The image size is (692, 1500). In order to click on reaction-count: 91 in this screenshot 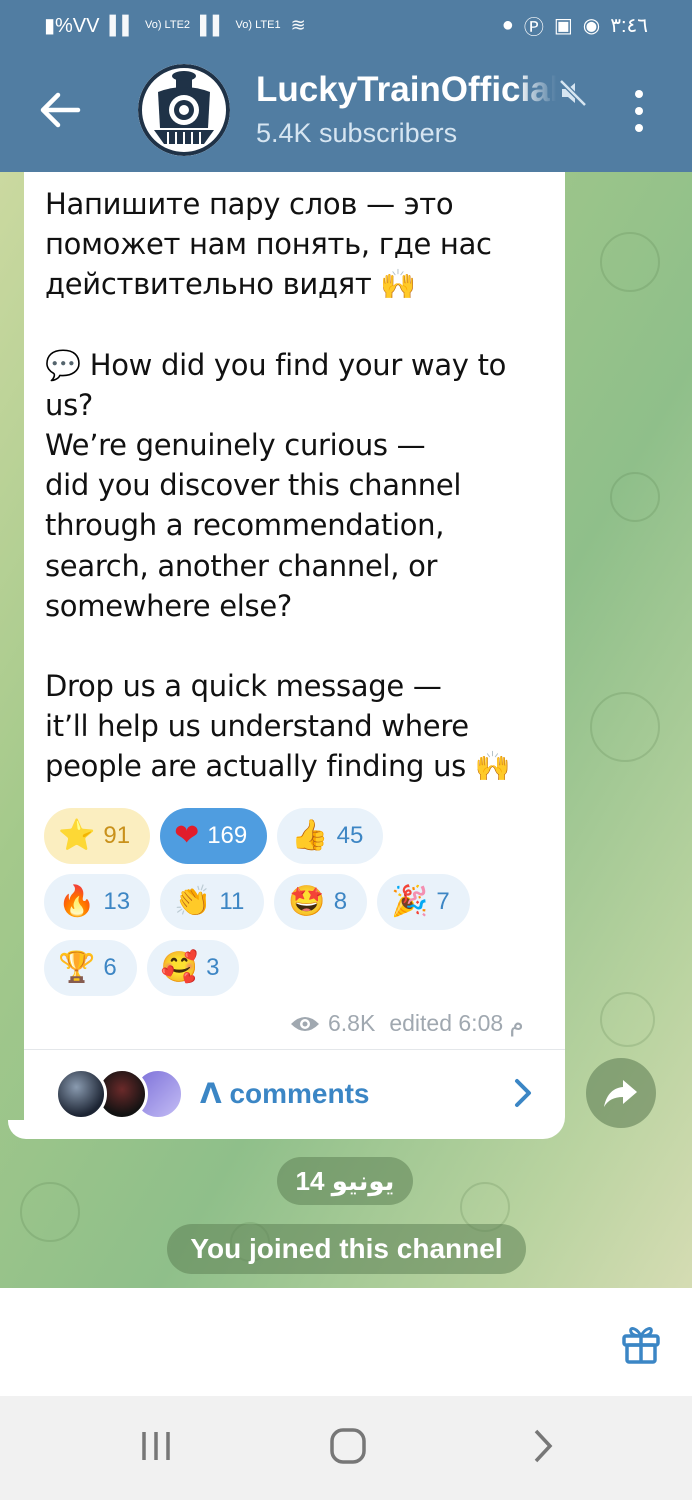, I will do `click(117, 835)`.